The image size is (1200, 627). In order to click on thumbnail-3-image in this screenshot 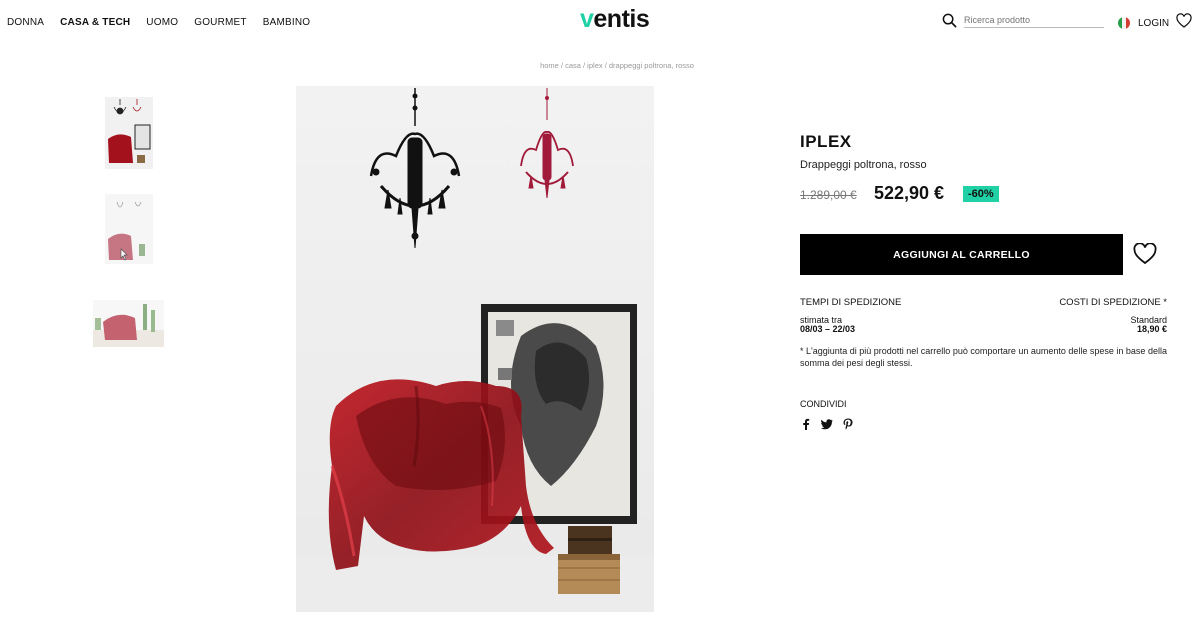, I will do `click(128, 325)`.